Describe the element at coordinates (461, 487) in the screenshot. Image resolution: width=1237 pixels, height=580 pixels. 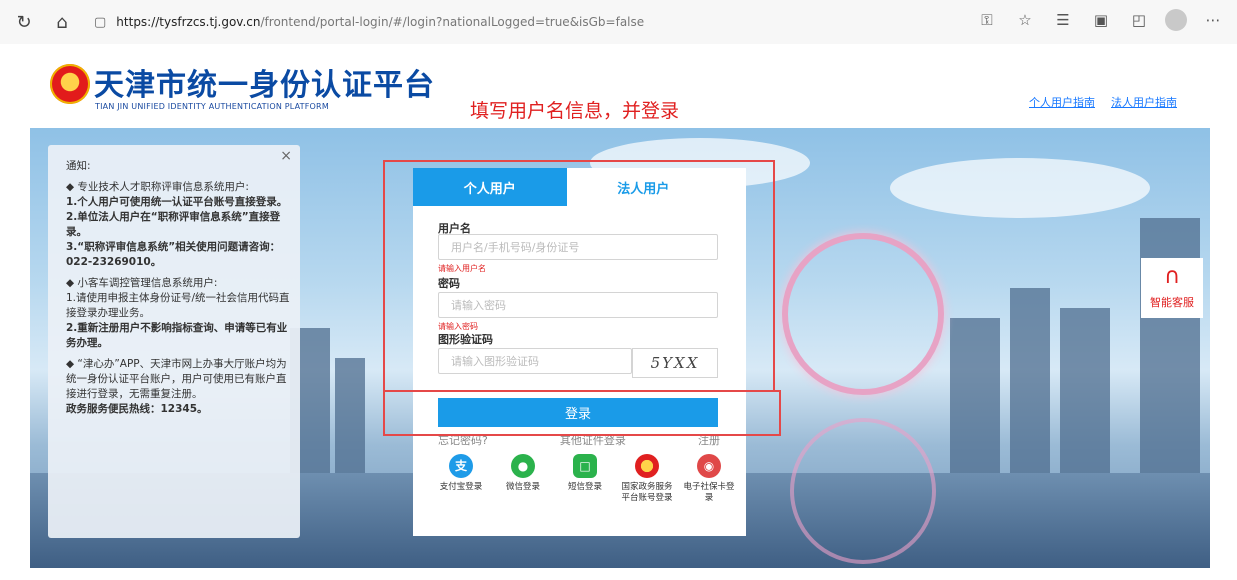
I see `alipay-login-label: 支付宝登录` at that location.